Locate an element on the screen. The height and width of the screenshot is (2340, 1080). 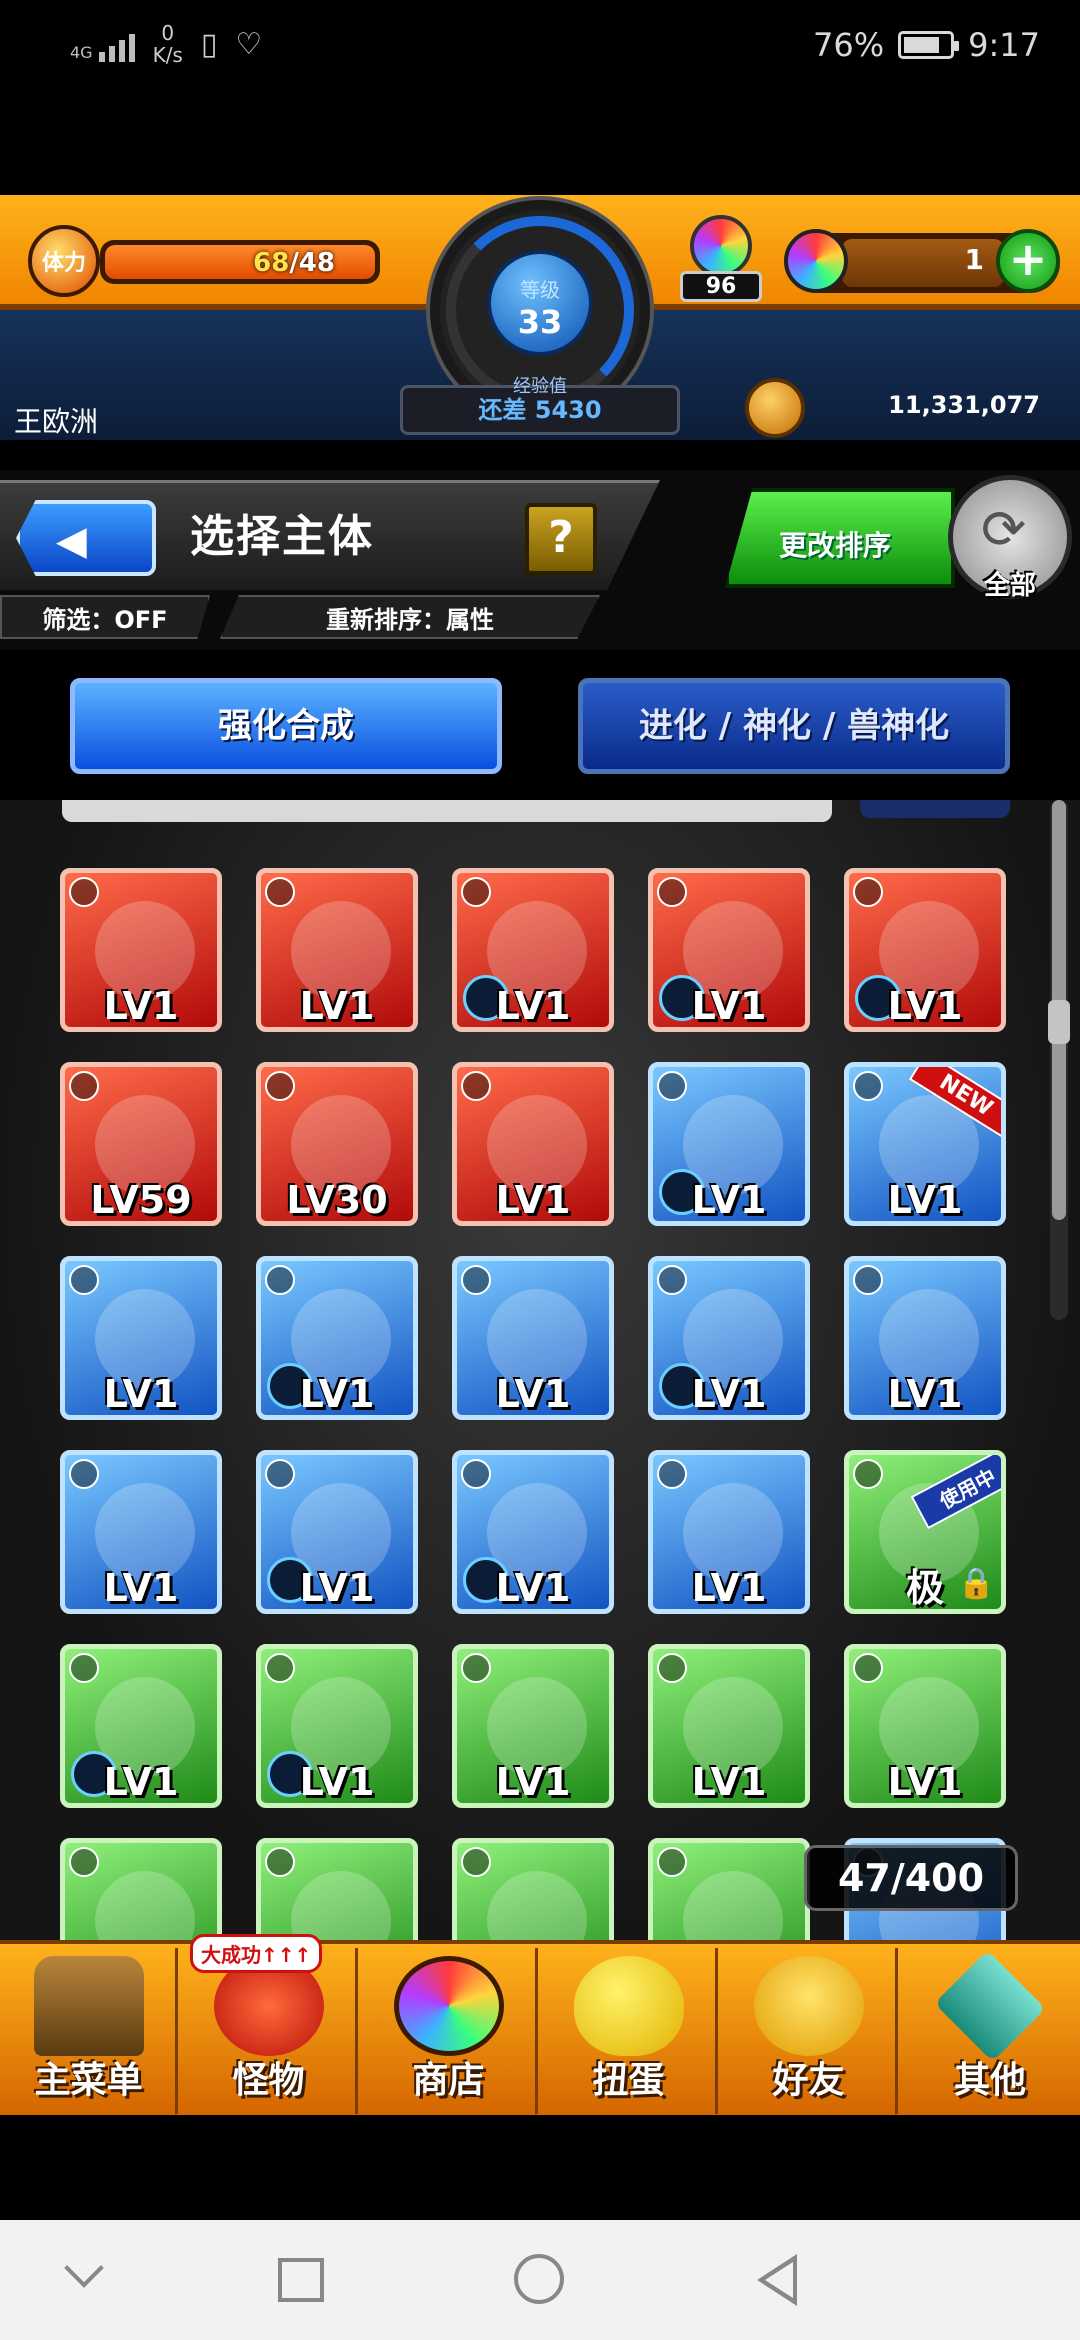
gem-bar: 1 + is located at coordinates (922, 261).